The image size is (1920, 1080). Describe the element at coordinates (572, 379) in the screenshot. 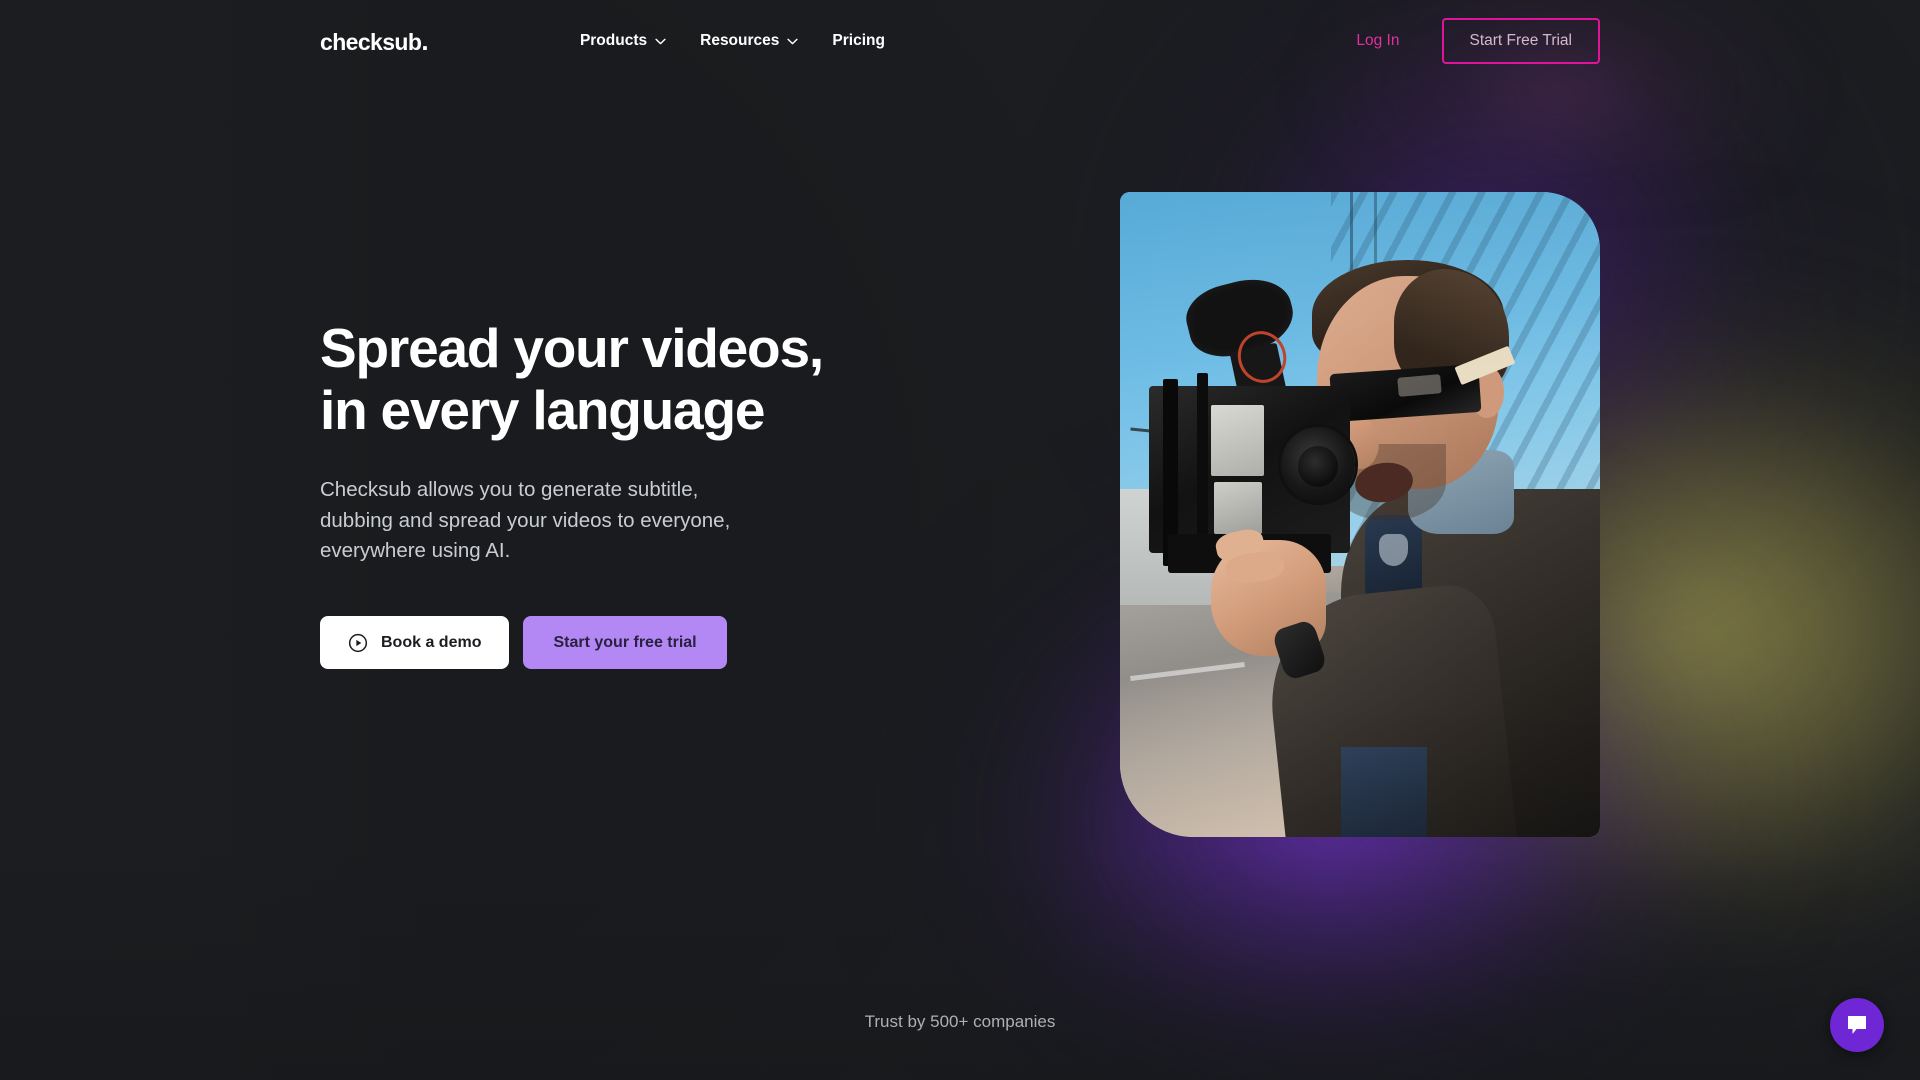

I see `page-title: Spread your videos, in every language` at that location.